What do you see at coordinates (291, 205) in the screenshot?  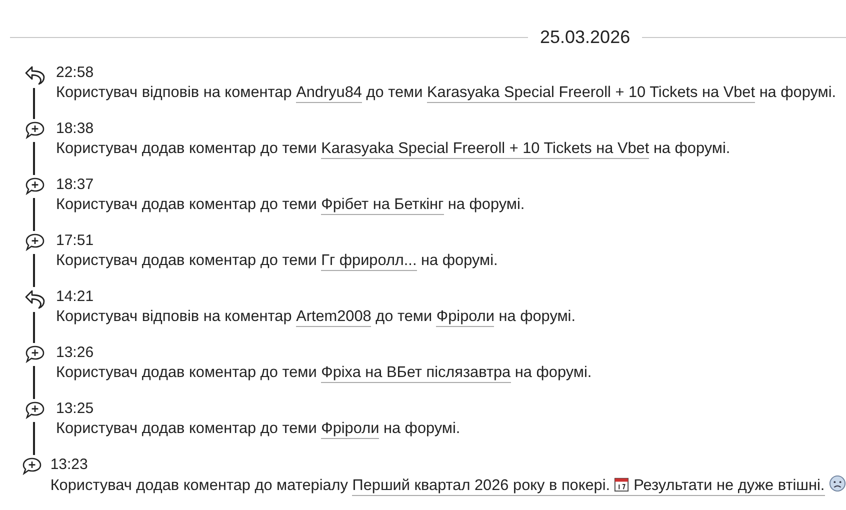 I see `event-description: Користувач додав коментар до теми Фрібет на Беткінг на форумі.` at bounding box center [291, 205].